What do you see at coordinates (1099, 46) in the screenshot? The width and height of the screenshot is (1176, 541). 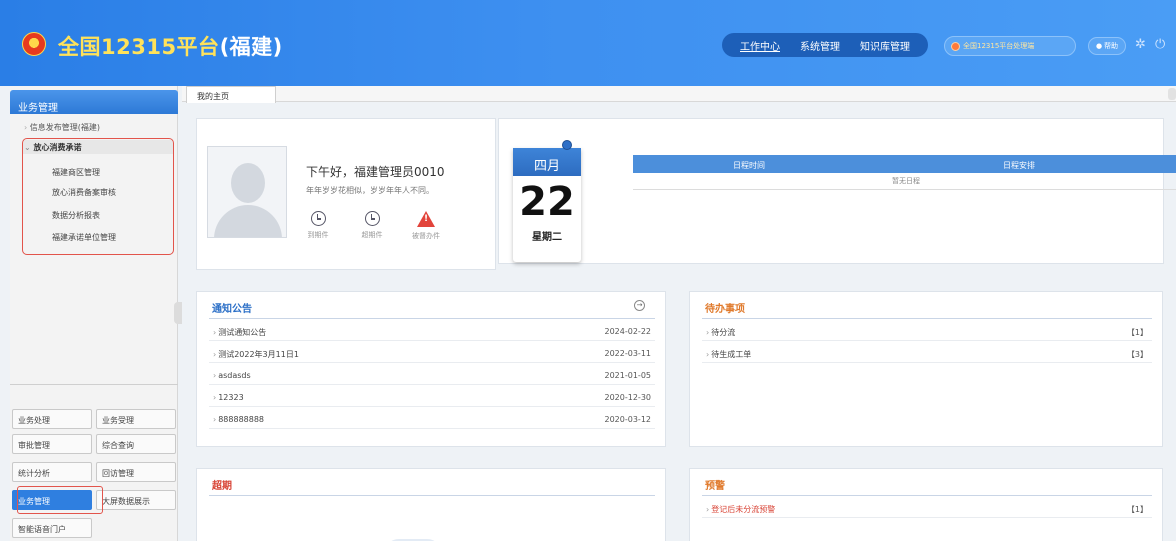 I see `help-icon: ●` at bounding box center [1099, 46].